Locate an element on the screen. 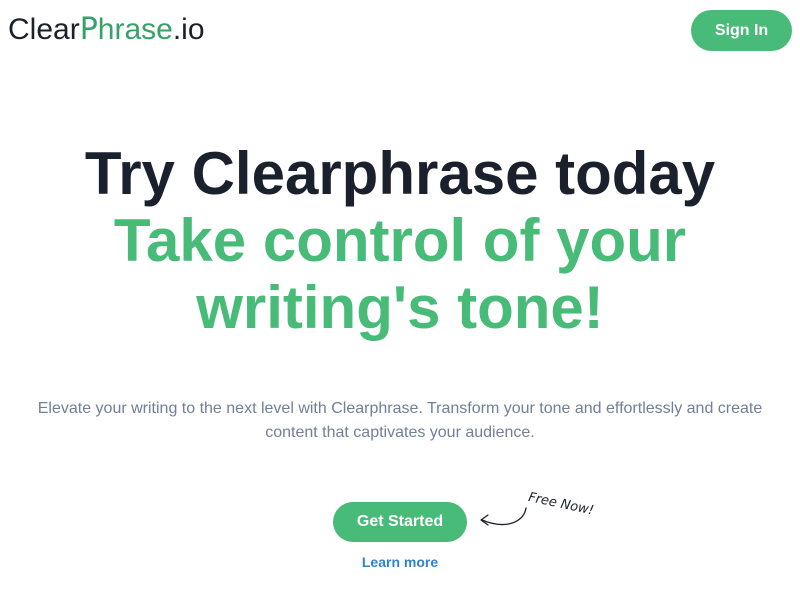  logo: ClearPhrase.io is located at coordinates (106, 30).